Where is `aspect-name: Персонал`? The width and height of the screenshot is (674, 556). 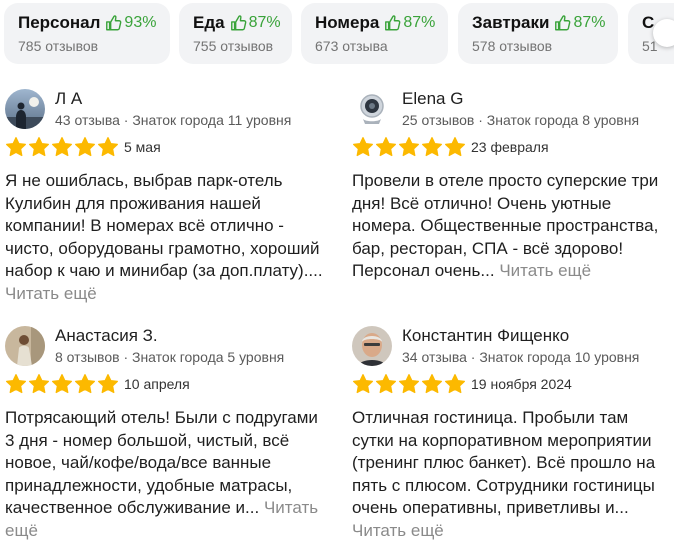
aspect-name: Персонал is located at coordinates (59, 22).